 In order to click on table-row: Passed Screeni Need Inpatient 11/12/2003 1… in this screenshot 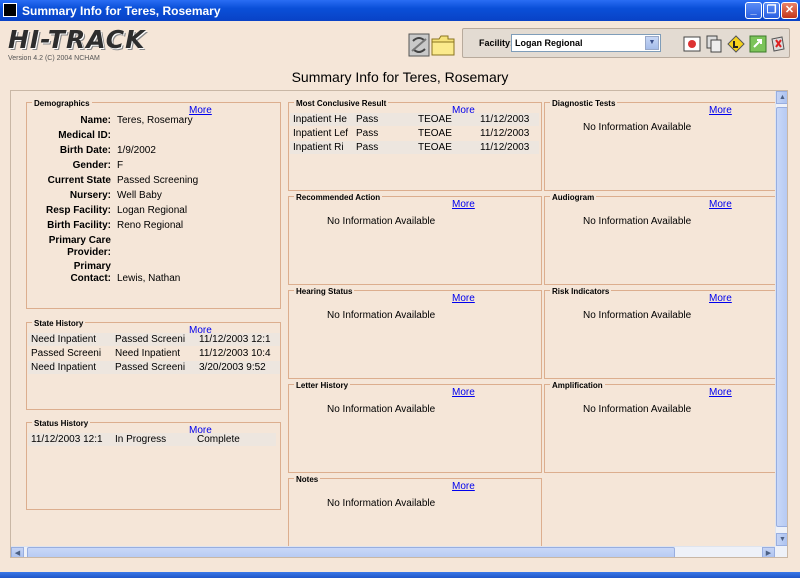, I will do `click(154, 353)`.